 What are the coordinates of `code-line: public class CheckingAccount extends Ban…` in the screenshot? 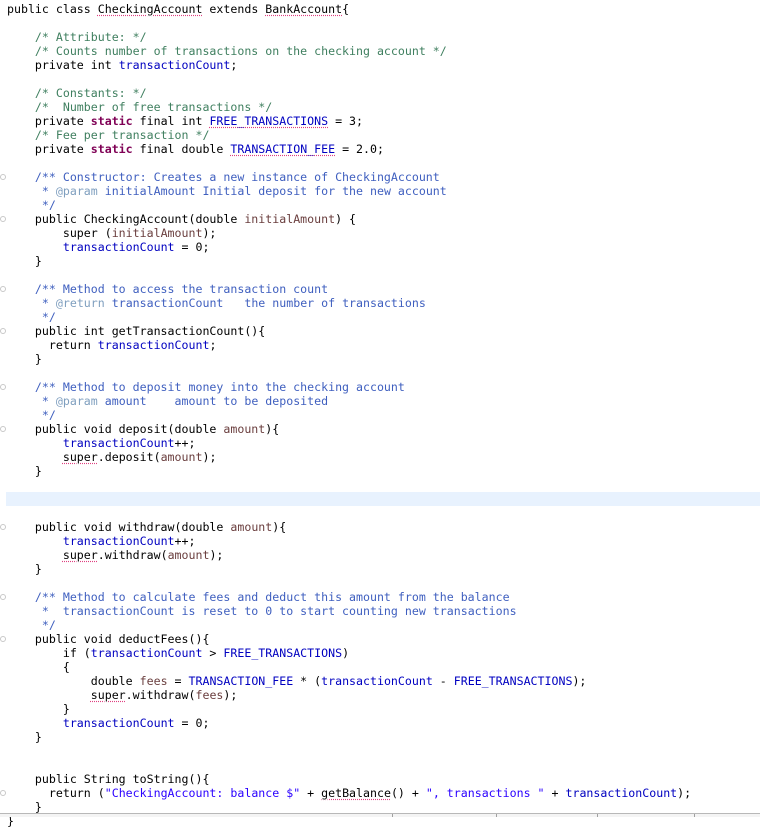 It's located at (380, 9).